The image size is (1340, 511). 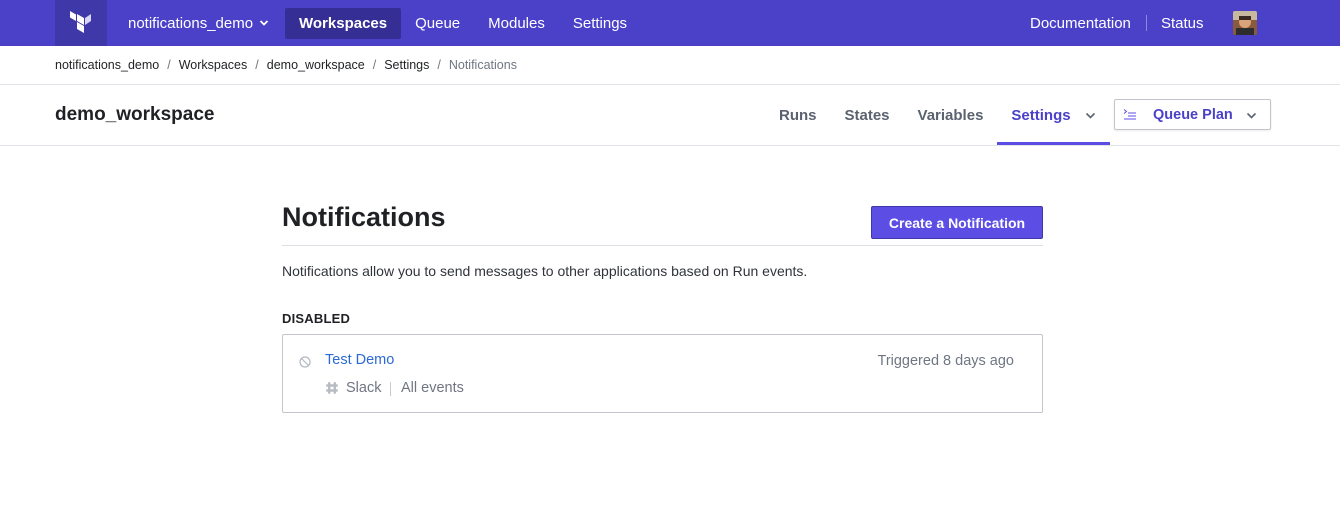 I want to click on status-link: Status, so click(x=1182, y=23).